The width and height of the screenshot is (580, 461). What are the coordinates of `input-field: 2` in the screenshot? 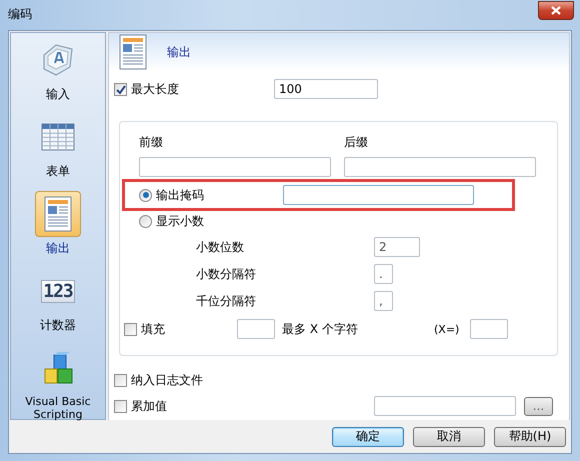 It's located at (397, 247).